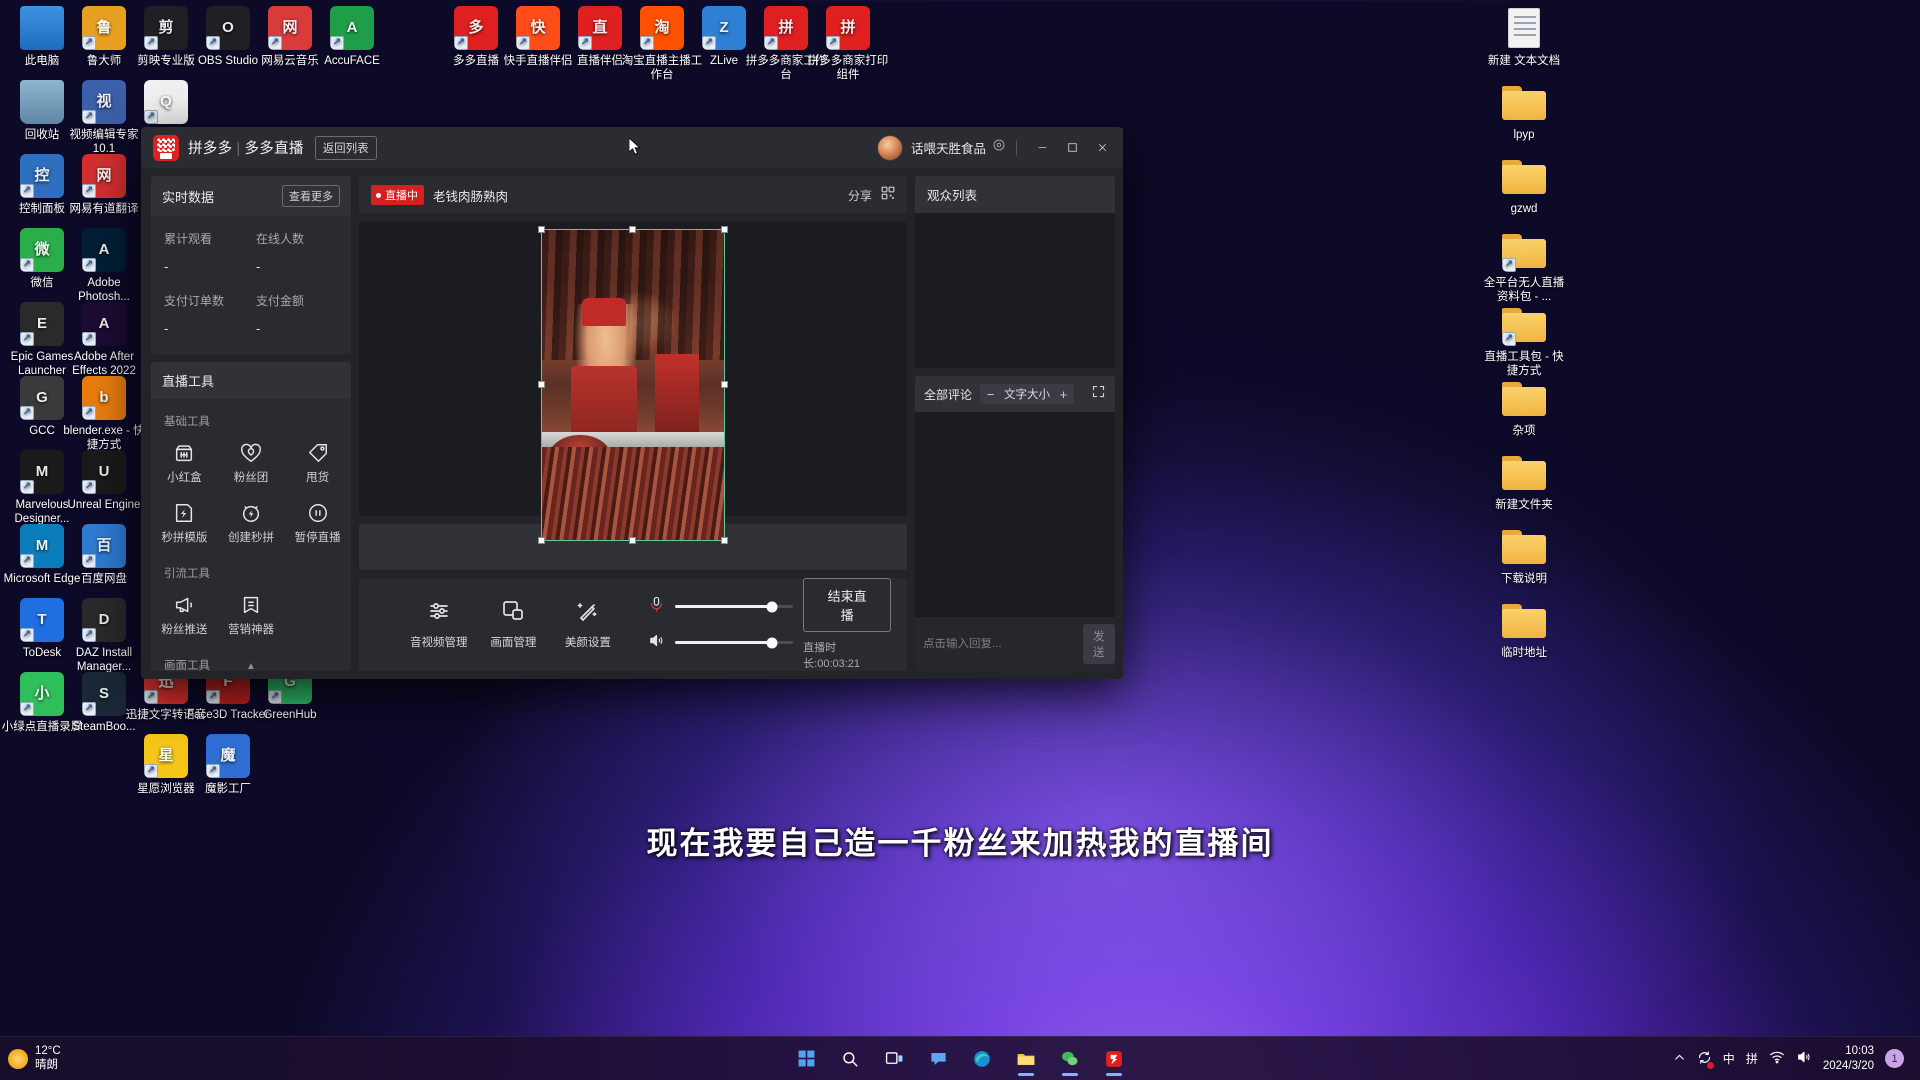 The width and height of the screenshot is (1920, 1080). What do you see at coordinates (1102, 148) in the screenshot?
I see `close-button` at bounding box center [1102, 148].